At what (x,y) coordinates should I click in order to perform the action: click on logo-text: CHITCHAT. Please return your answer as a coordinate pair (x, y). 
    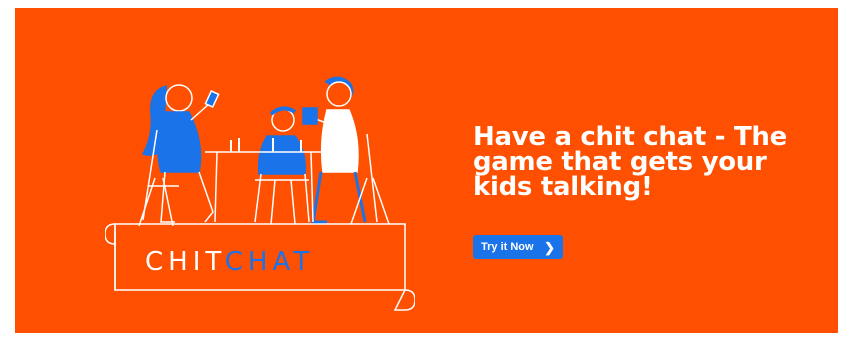
    Looking at the image, I should click on (229, 262).